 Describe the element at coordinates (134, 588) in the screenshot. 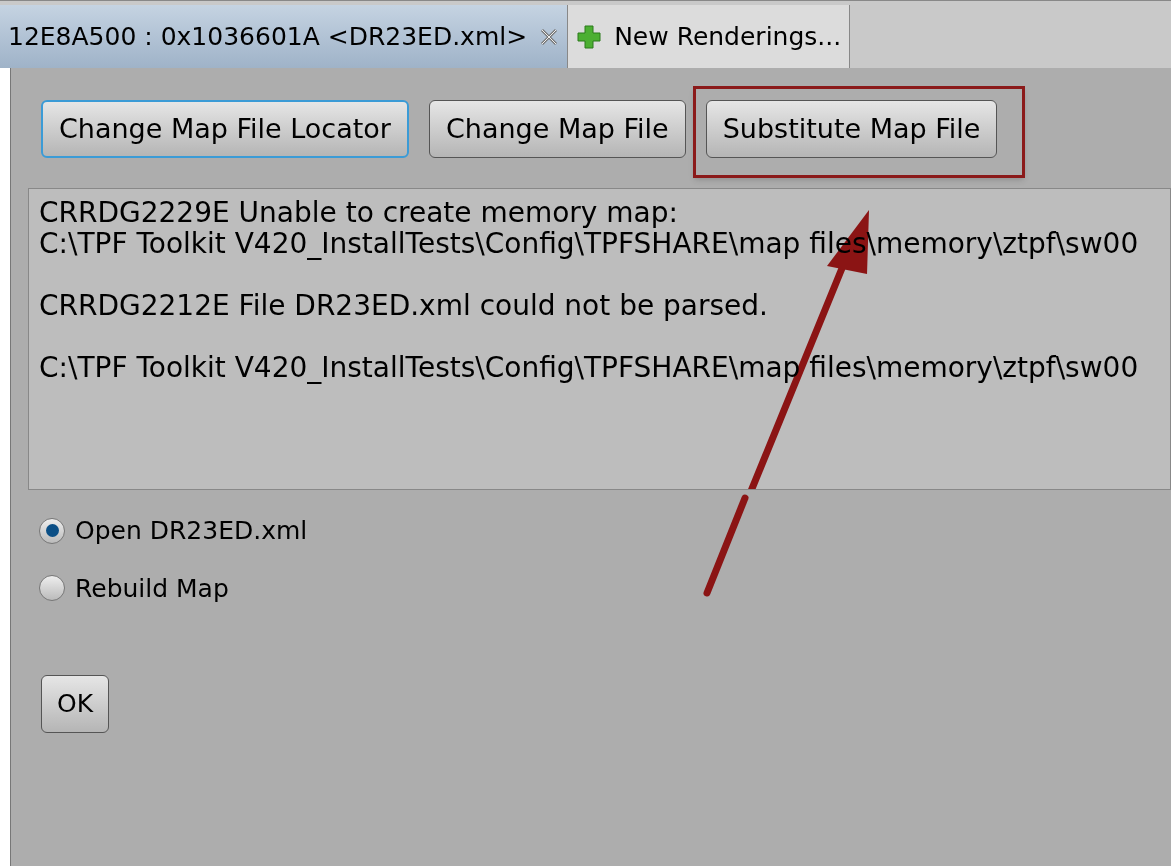

I see `radio-option: Rebuild Map` at that location.